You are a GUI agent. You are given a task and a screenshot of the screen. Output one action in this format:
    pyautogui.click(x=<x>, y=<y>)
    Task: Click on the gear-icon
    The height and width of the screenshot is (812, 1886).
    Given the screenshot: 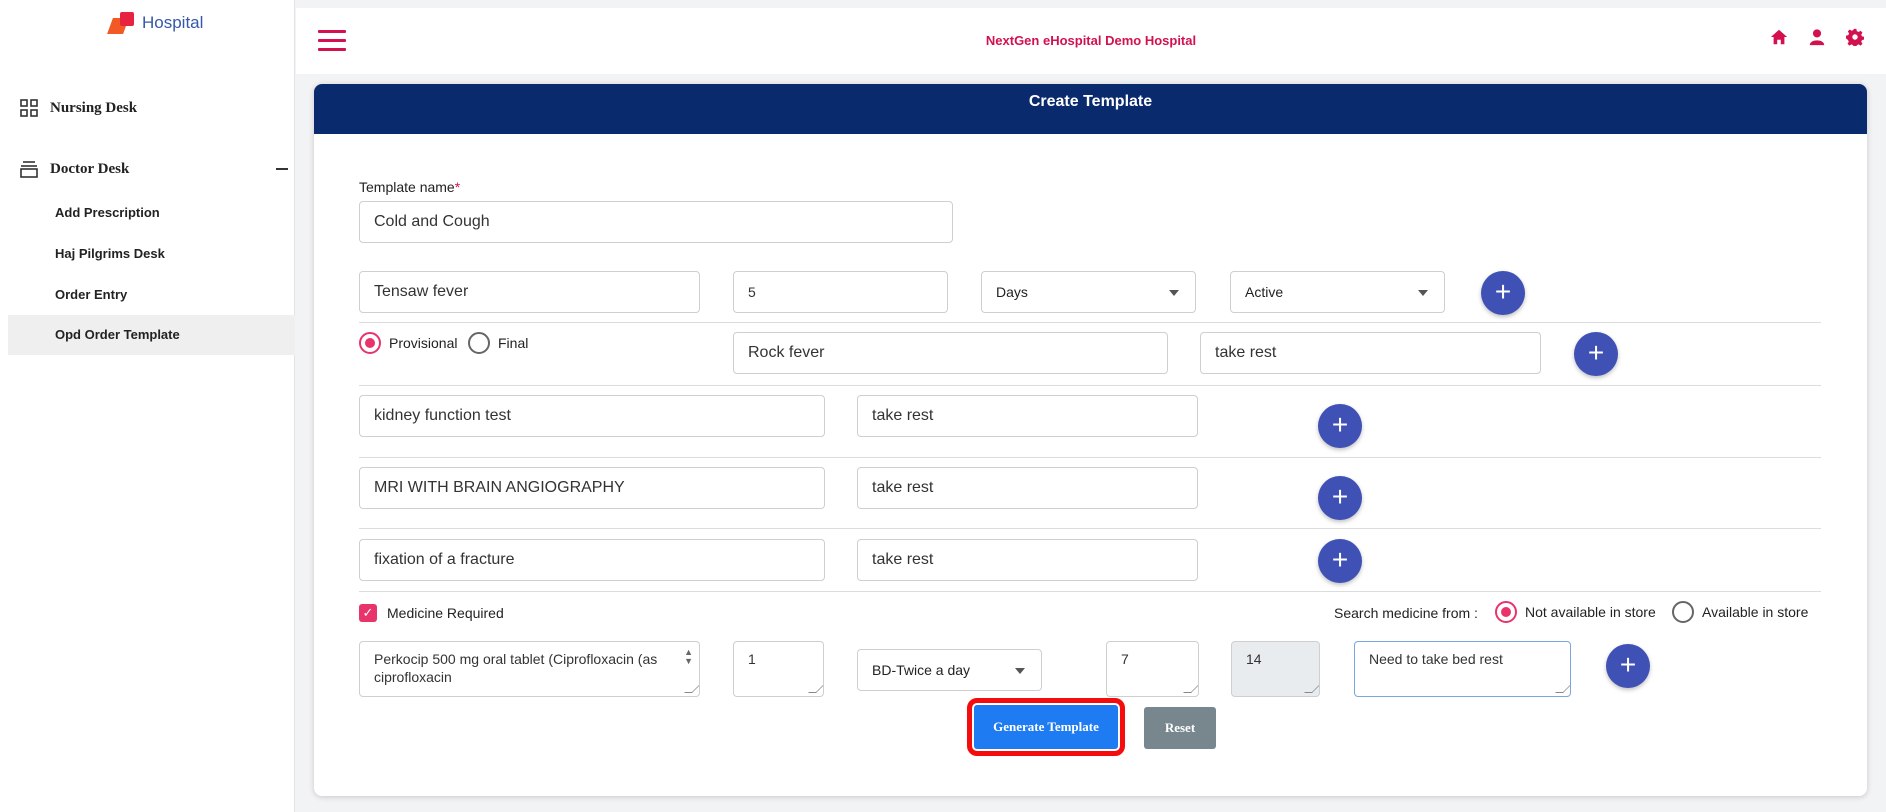 What is the action you would take?
    pyautogui.click(x=1855, y=37)
    